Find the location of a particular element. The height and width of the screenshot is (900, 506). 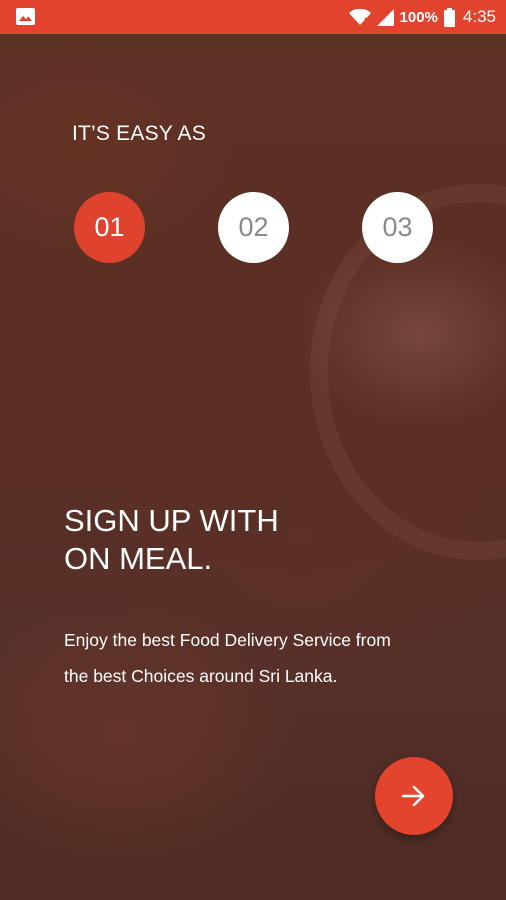

battery-icon is located at coordinates (449, 17).